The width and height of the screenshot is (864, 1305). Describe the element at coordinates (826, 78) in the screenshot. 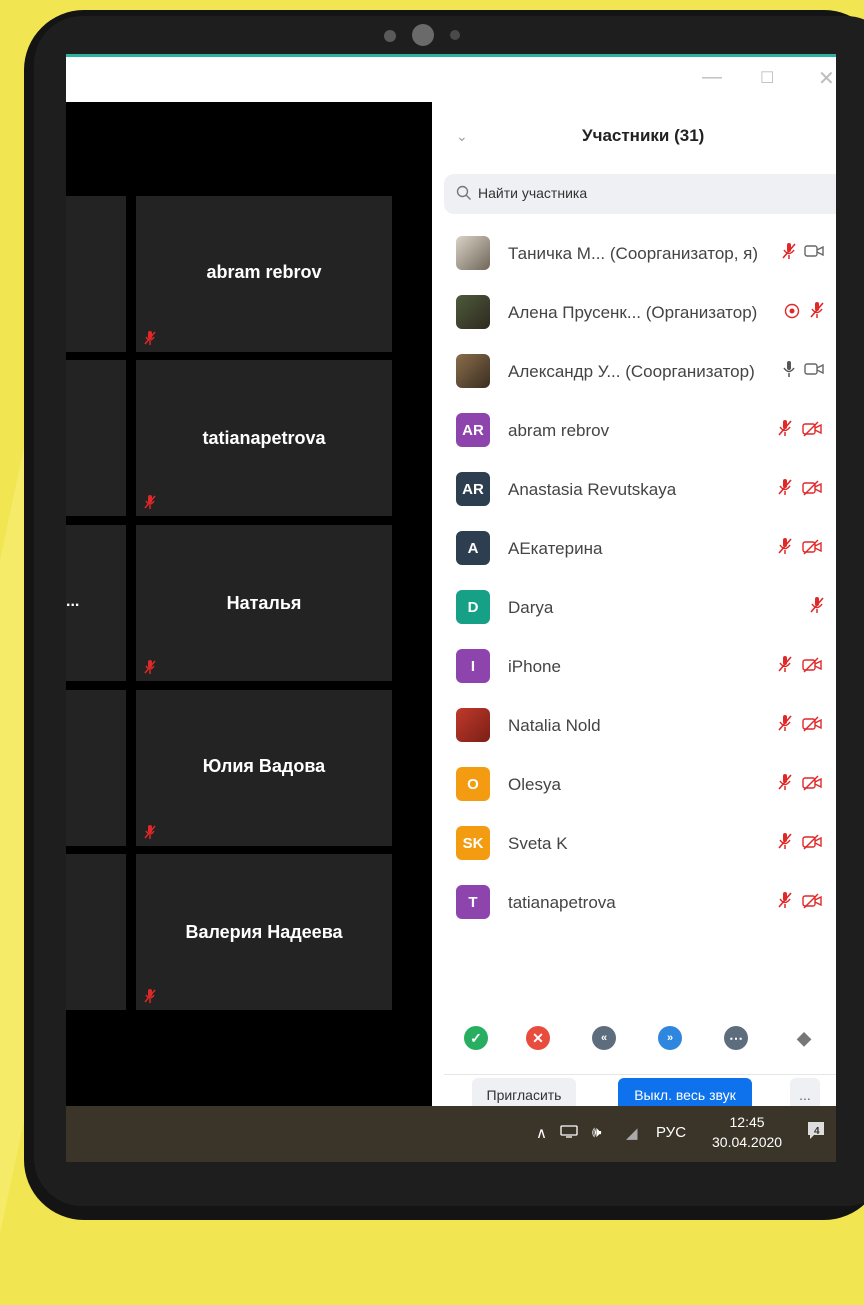

I see `close-icon: ✕` at that location.